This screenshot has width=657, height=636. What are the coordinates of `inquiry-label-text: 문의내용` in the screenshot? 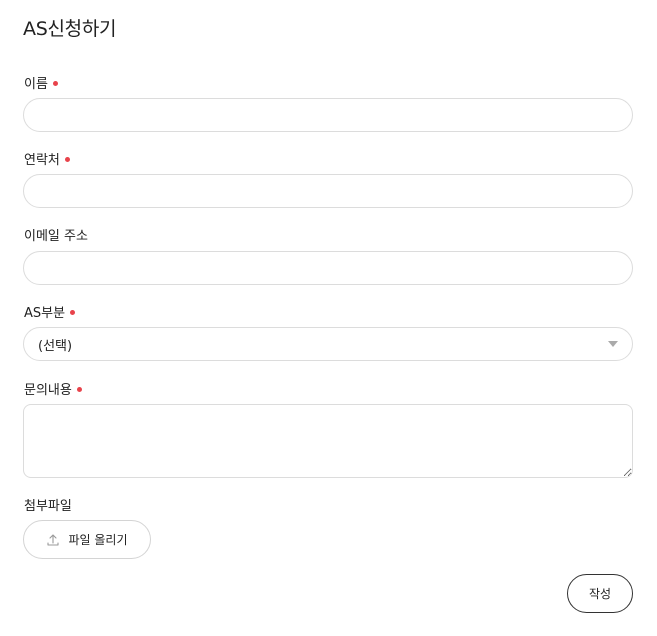 It's located at (48, 390).